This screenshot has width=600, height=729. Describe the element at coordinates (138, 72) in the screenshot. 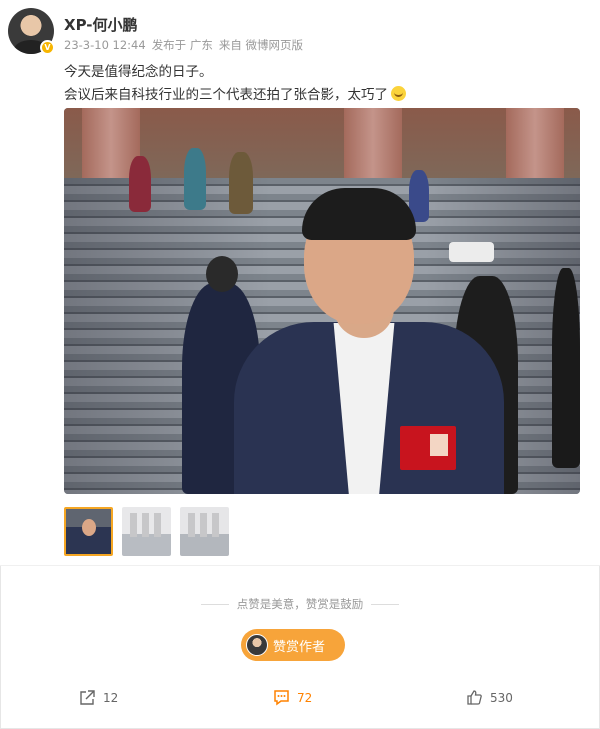

I see `post-text-line-1: 今天是值得纪念的日子。` at that location.